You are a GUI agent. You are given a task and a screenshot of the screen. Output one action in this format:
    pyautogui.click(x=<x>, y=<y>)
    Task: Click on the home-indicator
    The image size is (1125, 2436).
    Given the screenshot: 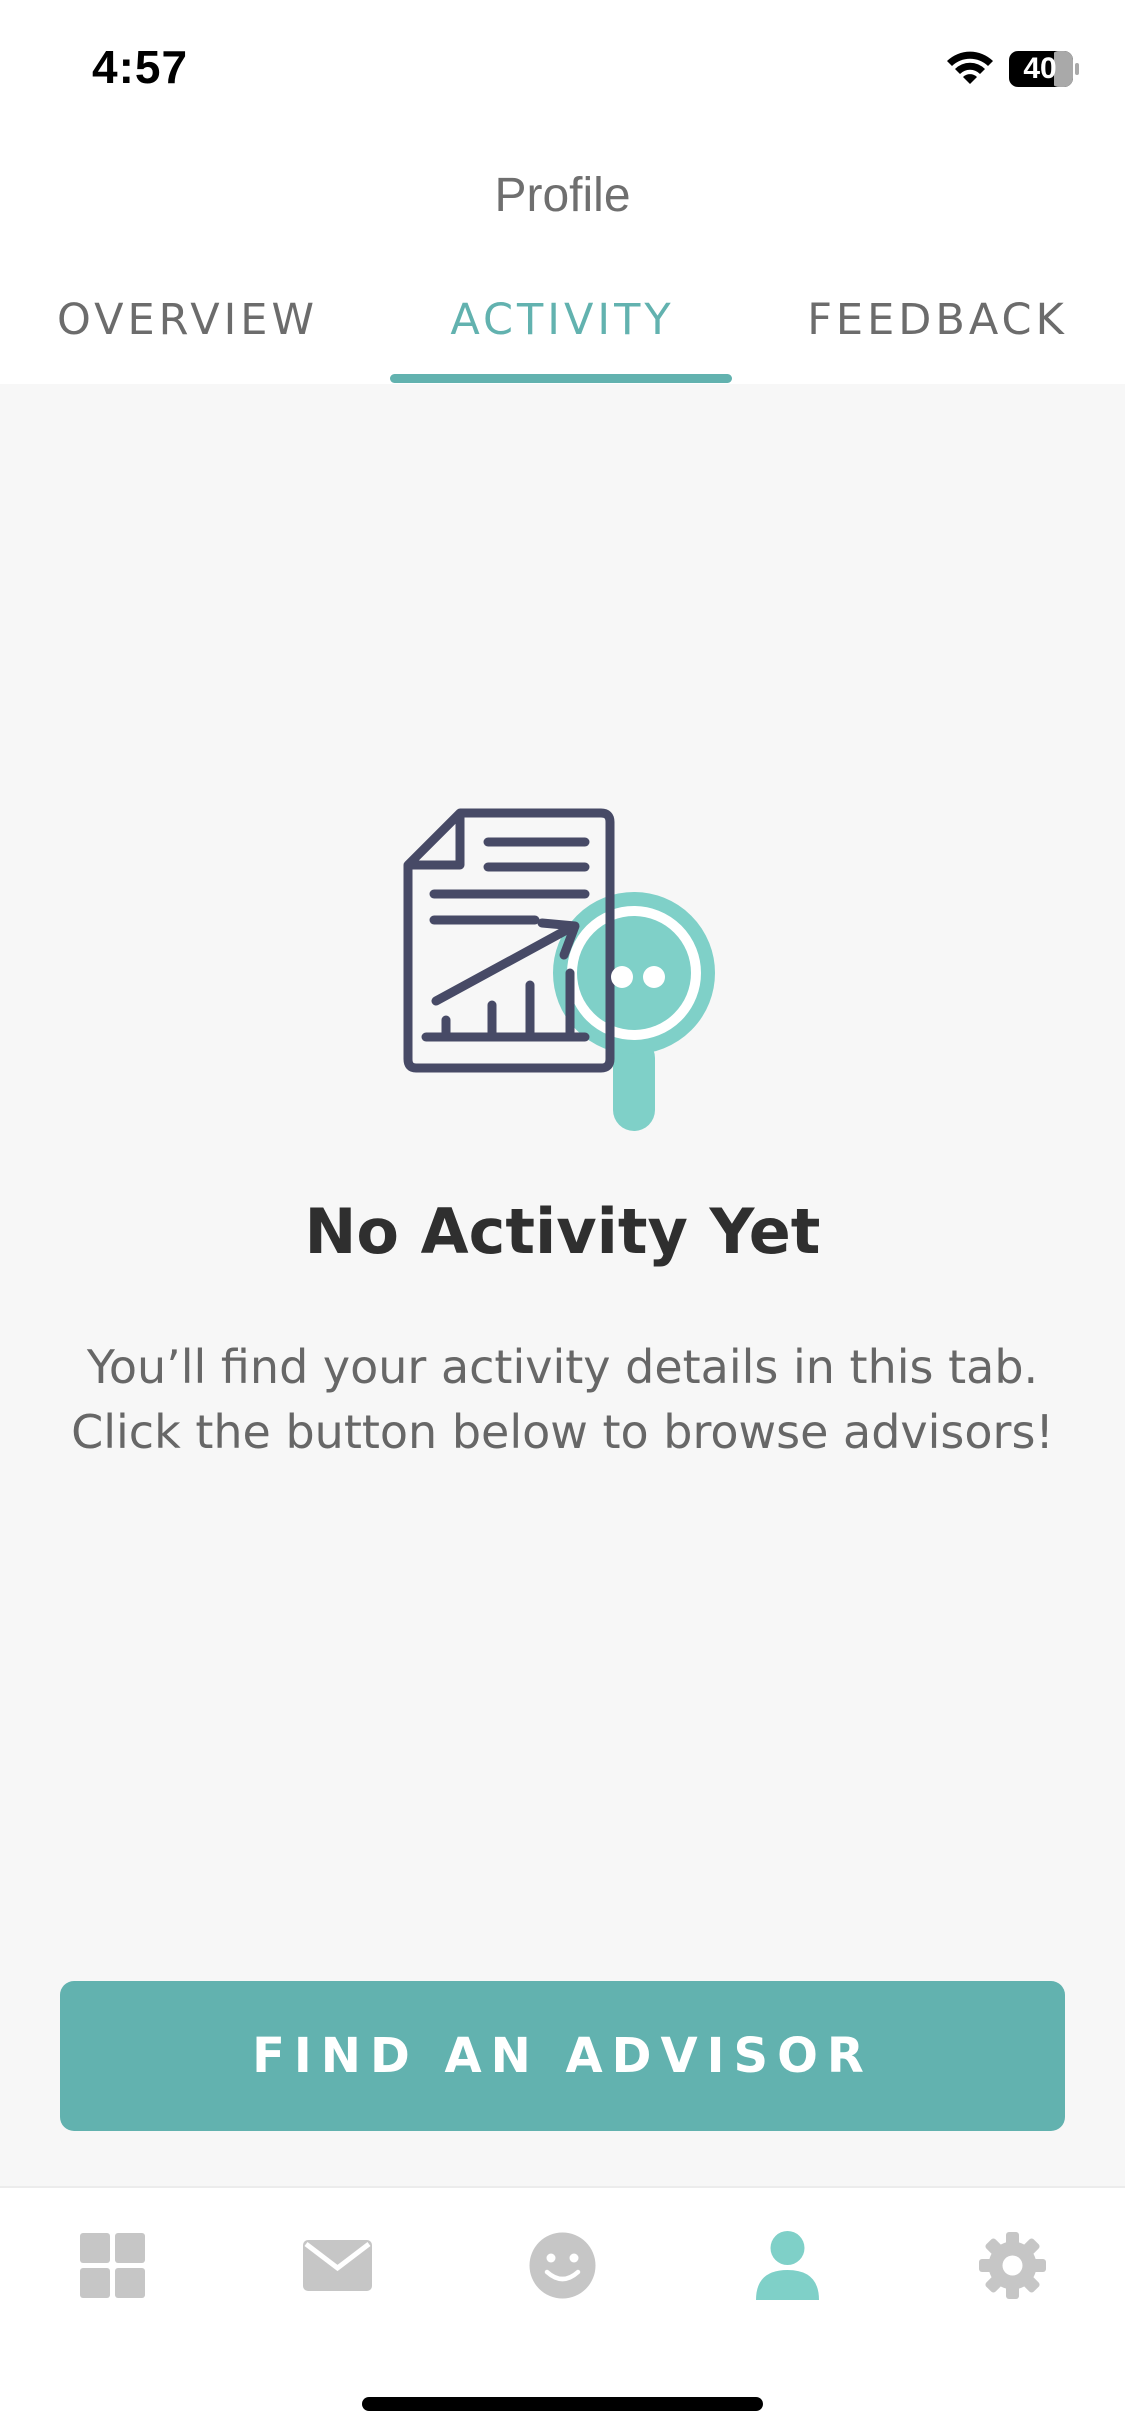 What is the action you would take?
    pyautogui.click(x=562, y=2404)
    